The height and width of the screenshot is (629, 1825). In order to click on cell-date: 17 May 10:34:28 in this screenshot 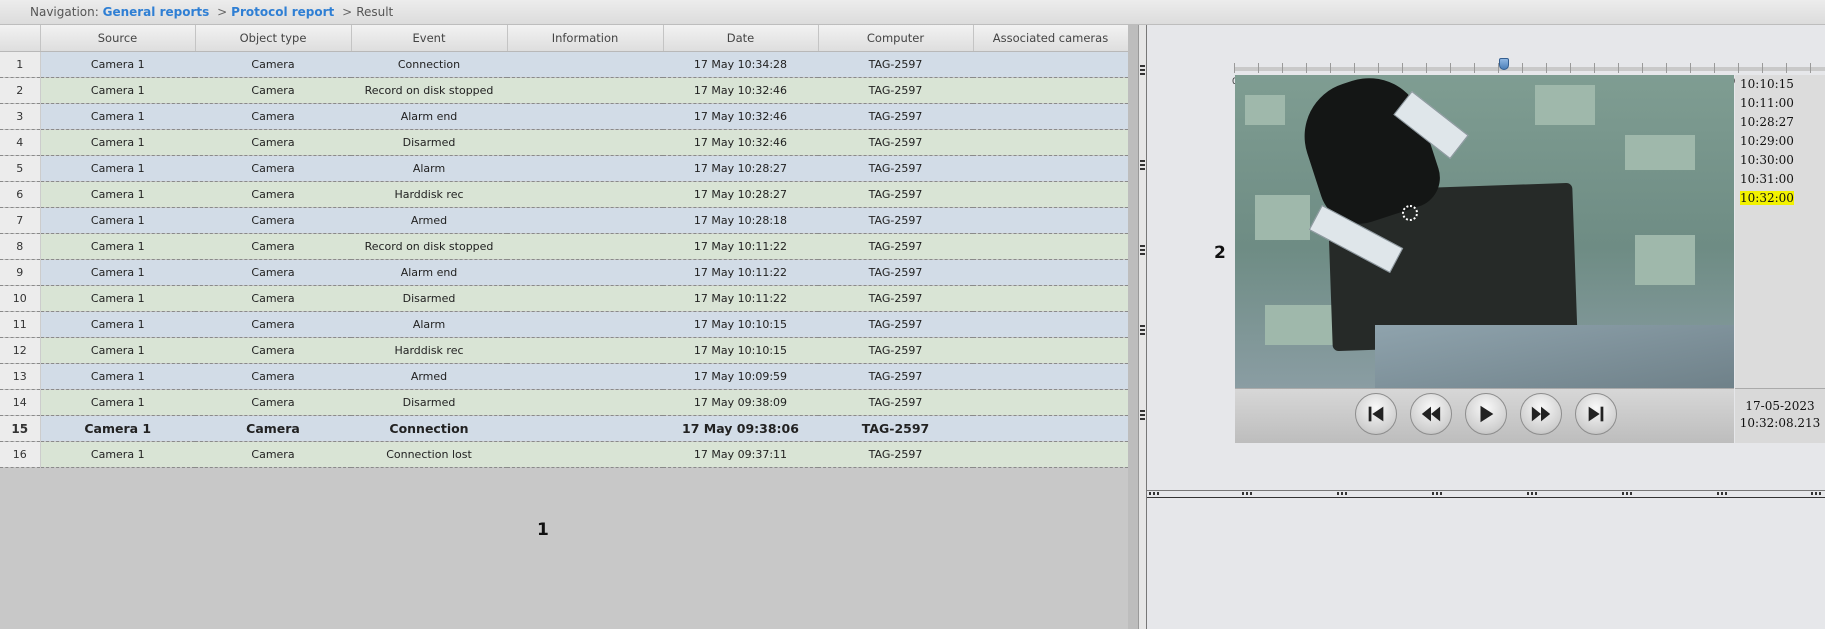, I will do `click(740, 64)`.